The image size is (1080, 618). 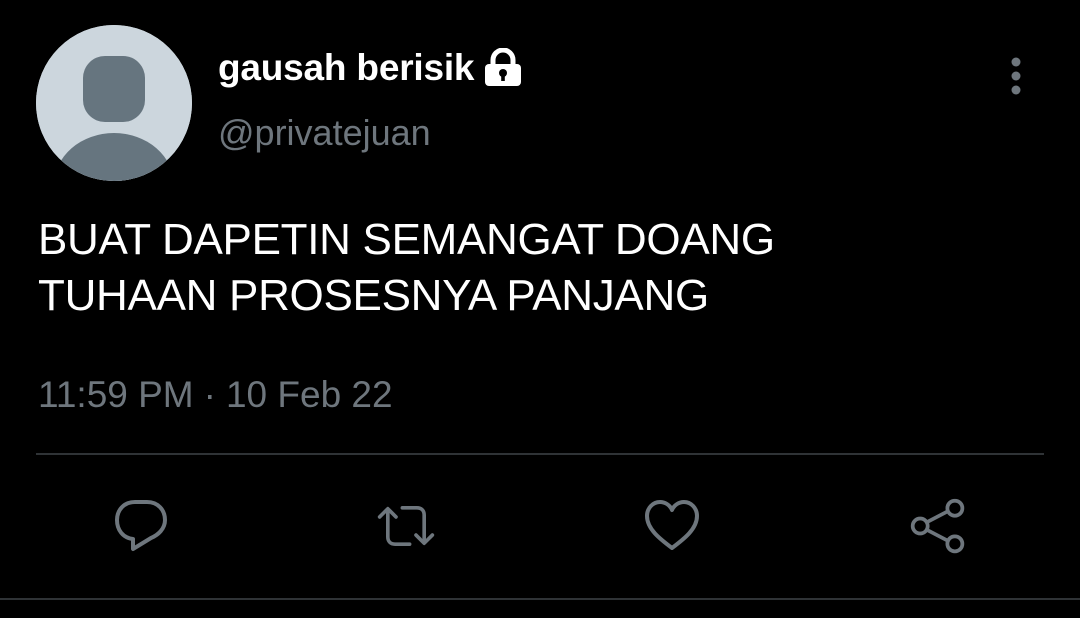 What do you see at coordinates (540, 599) in the screenshot?
I see `bottom-divider` at bounding box center [540, 599].